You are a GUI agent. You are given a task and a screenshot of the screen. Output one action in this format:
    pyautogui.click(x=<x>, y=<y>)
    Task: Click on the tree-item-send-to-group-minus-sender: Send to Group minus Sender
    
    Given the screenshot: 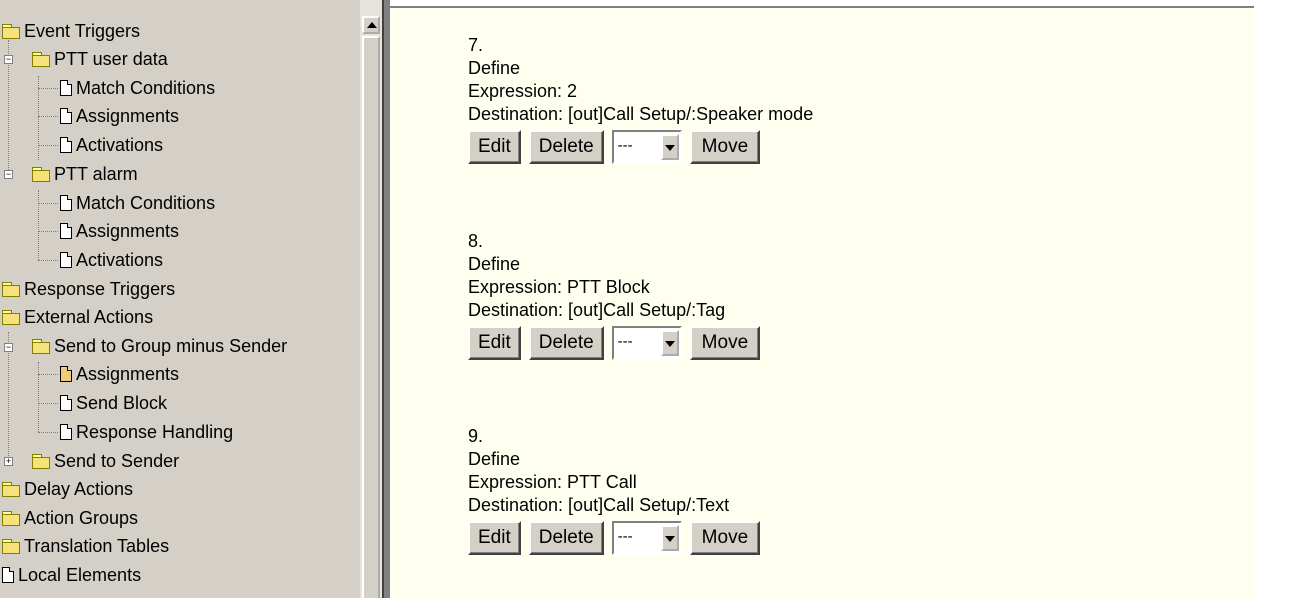 What is the action you would take?
    pyautogui.click(x=159, y=346)
    